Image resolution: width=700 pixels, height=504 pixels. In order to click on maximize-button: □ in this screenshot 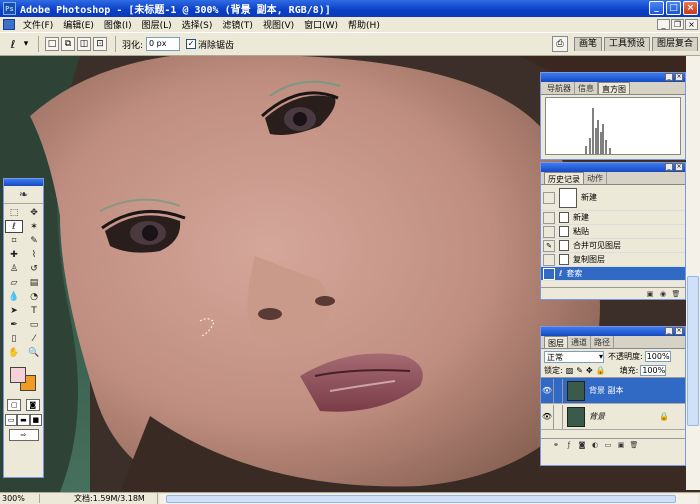, I will do `click(673, 8)`.